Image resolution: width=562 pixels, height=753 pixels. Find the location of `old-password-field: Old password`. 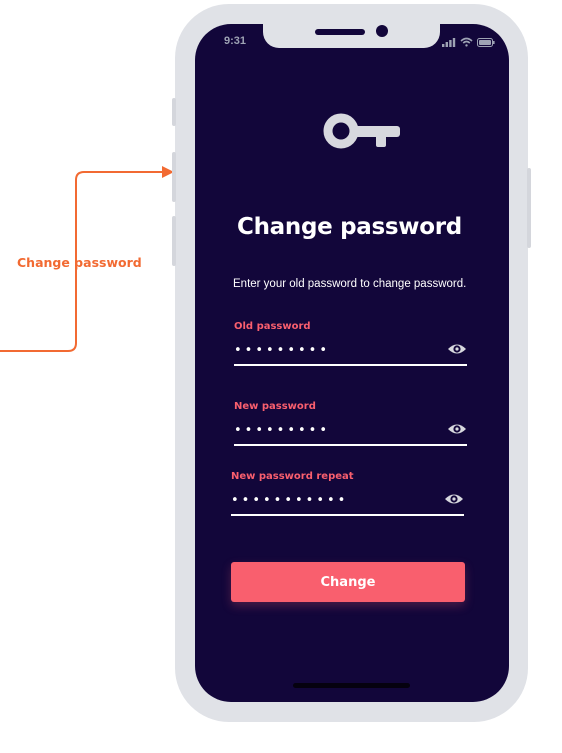

old-password-field: Old password is located at coordinates (350, 347).